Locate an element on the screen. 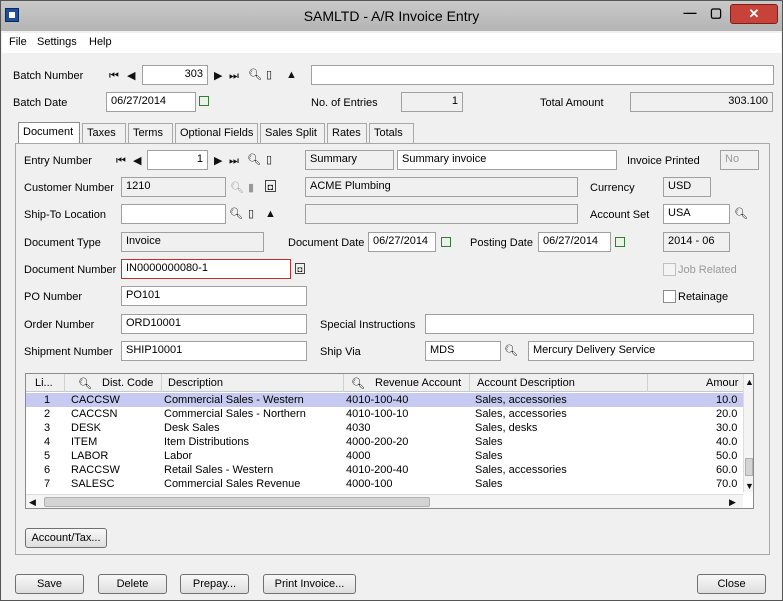 The image size is (783, 601). close-button: Close is located at coordinates (731, 584).